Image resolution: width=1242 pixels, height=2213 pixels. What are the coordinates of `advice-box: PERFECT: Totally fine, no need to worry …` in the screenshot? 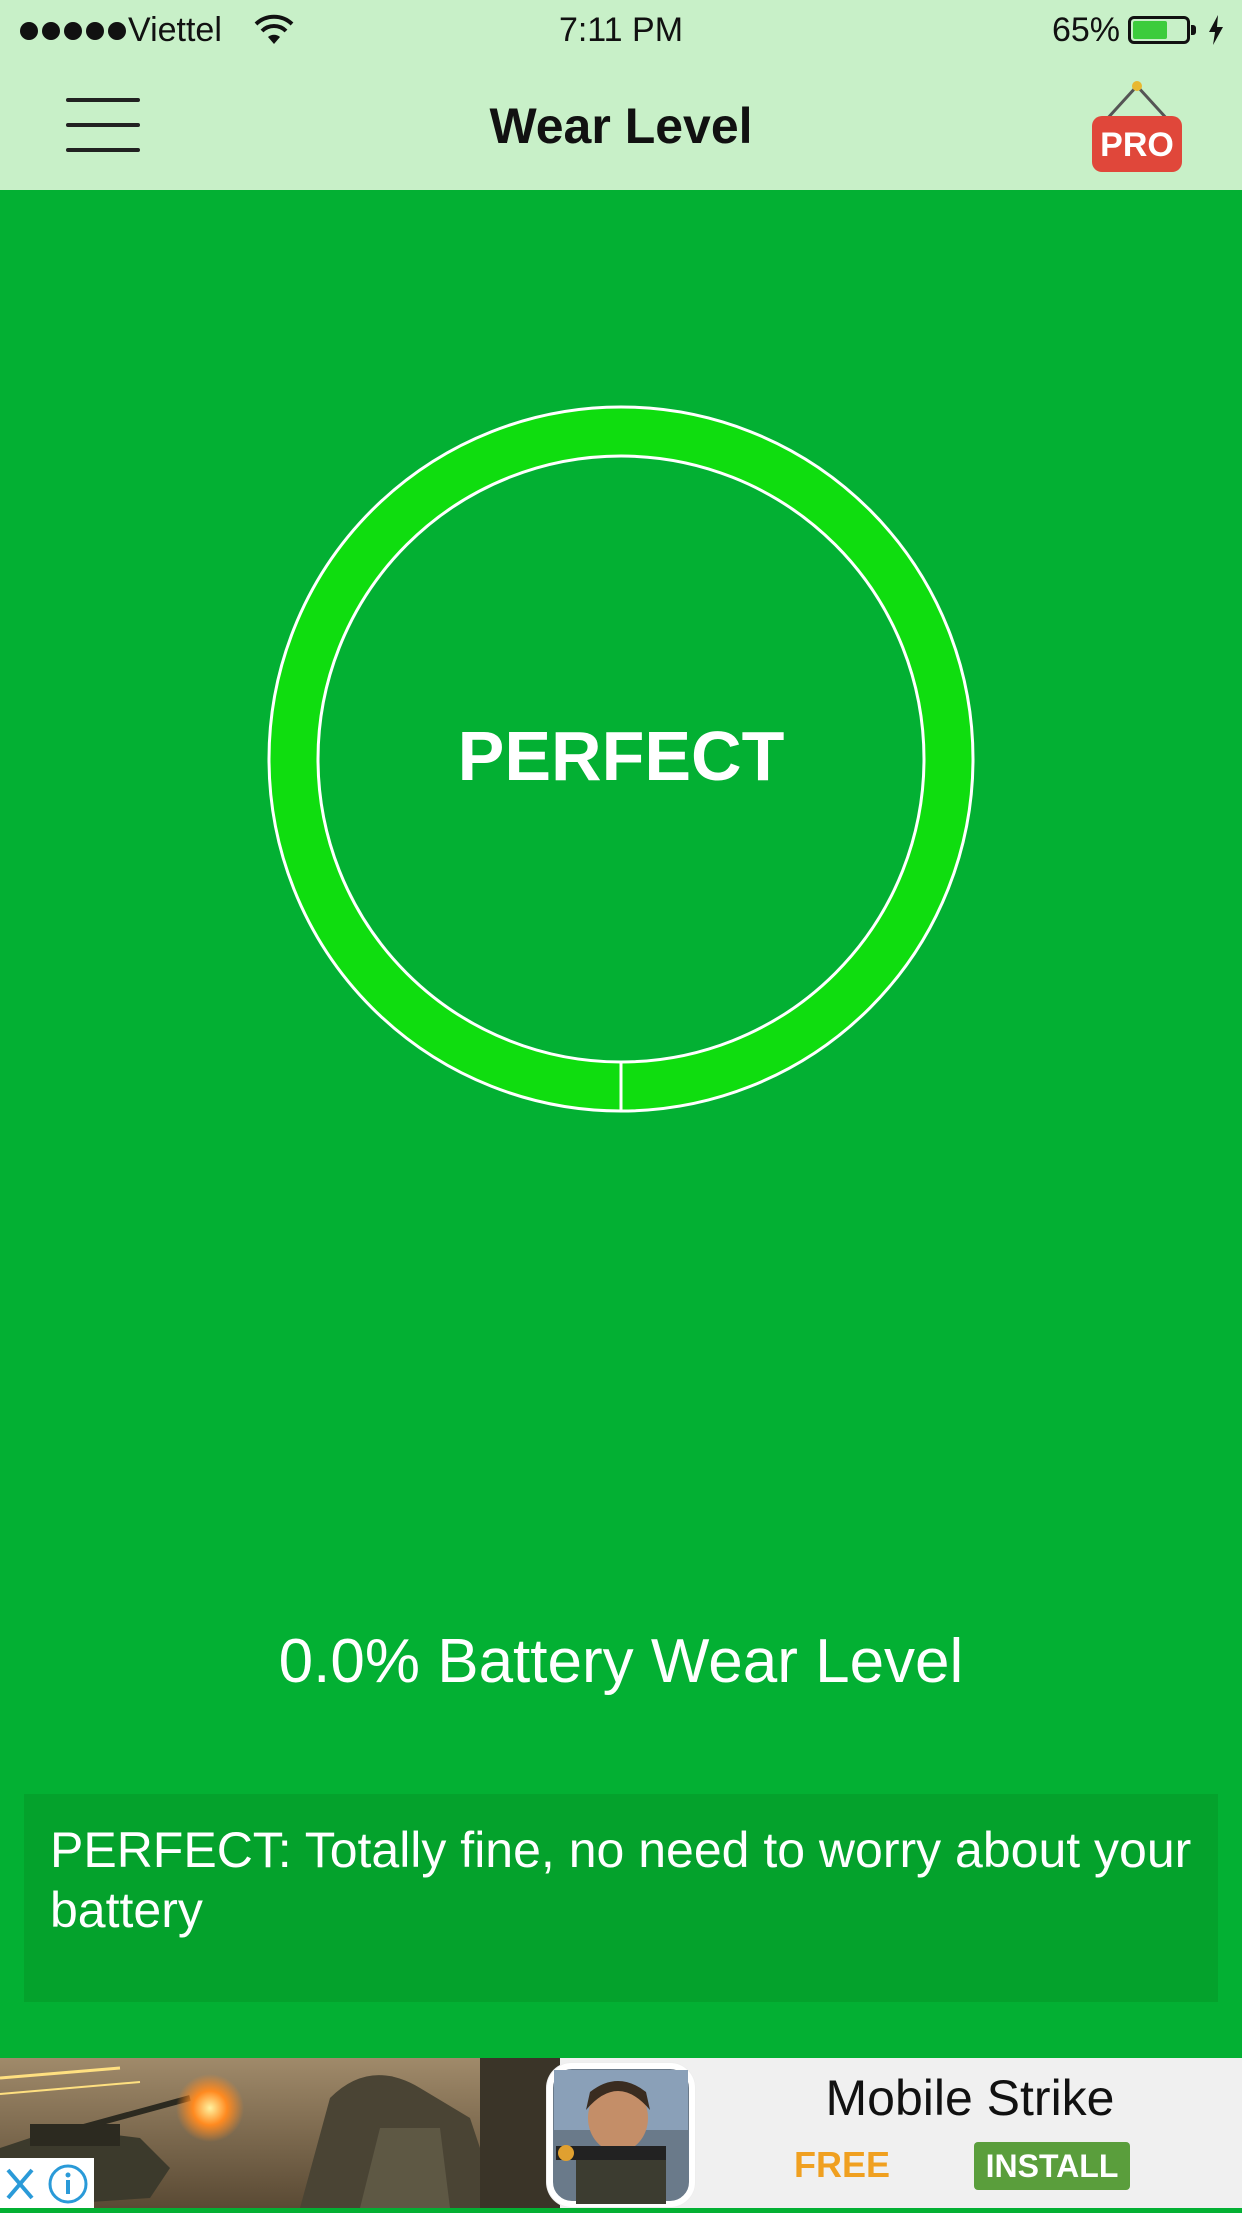 It's located at (621, 1898).